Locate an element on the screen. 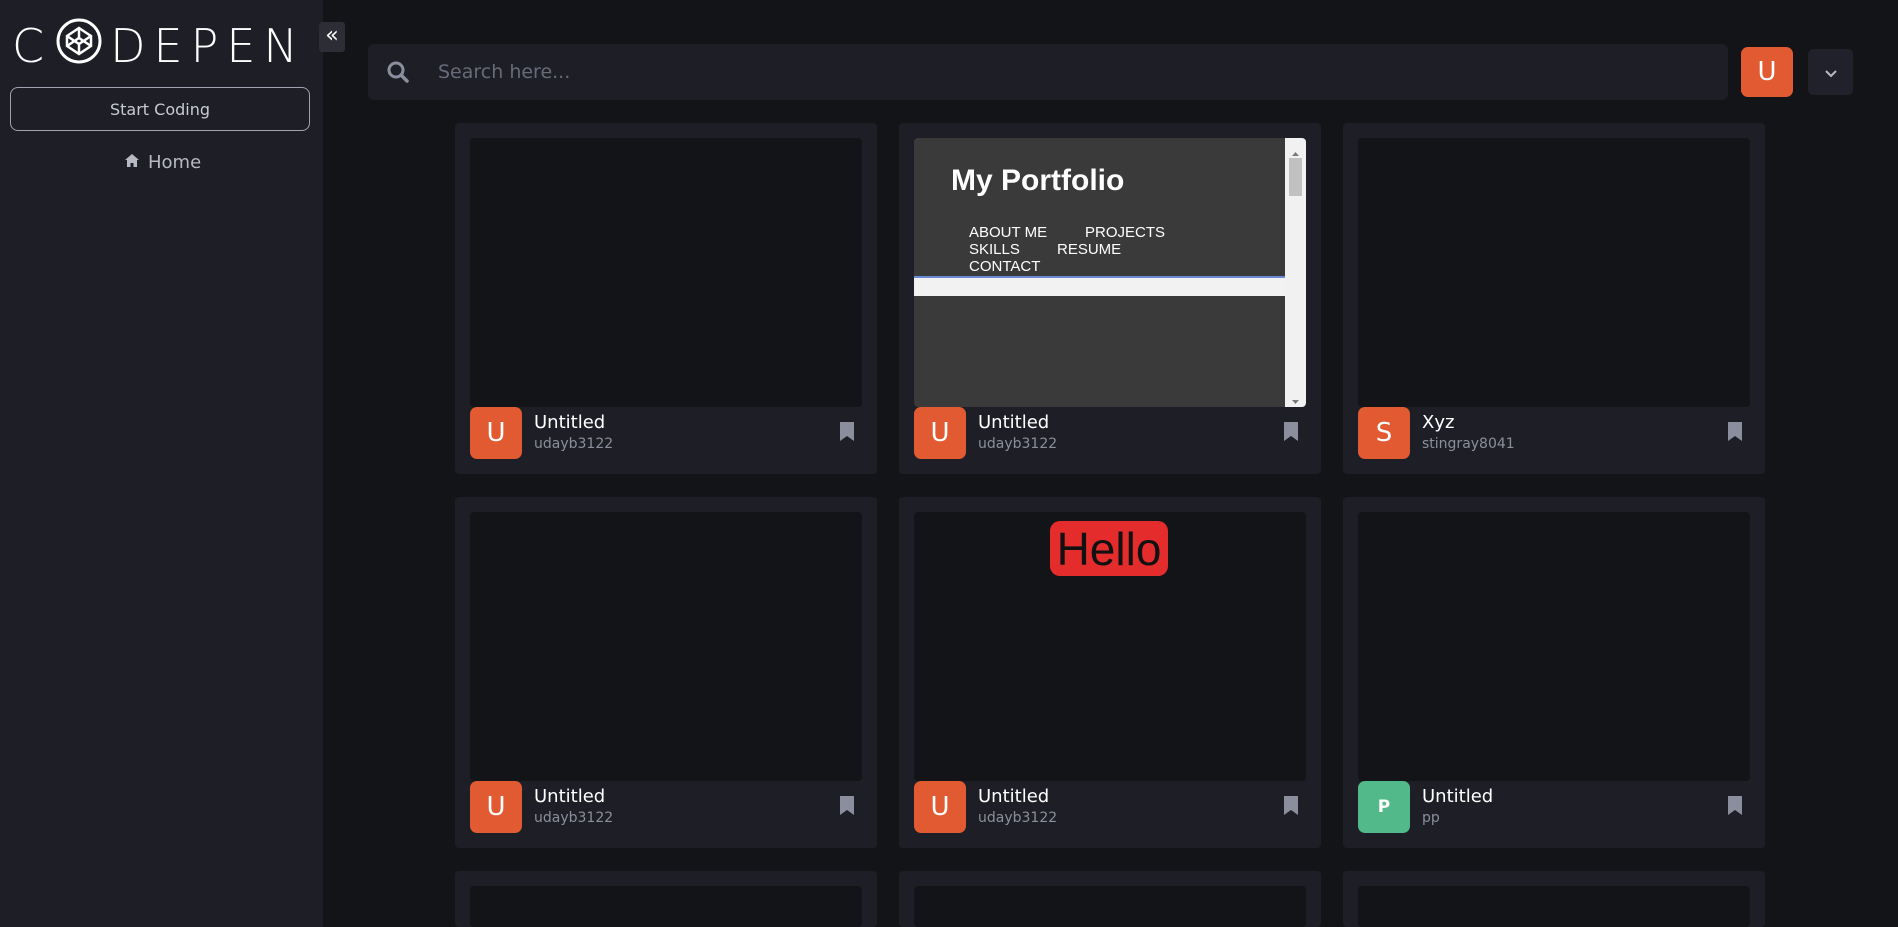 This screenshot has width=1898, height=927. scroll-up-icon is located at coordinates (1295, 150).